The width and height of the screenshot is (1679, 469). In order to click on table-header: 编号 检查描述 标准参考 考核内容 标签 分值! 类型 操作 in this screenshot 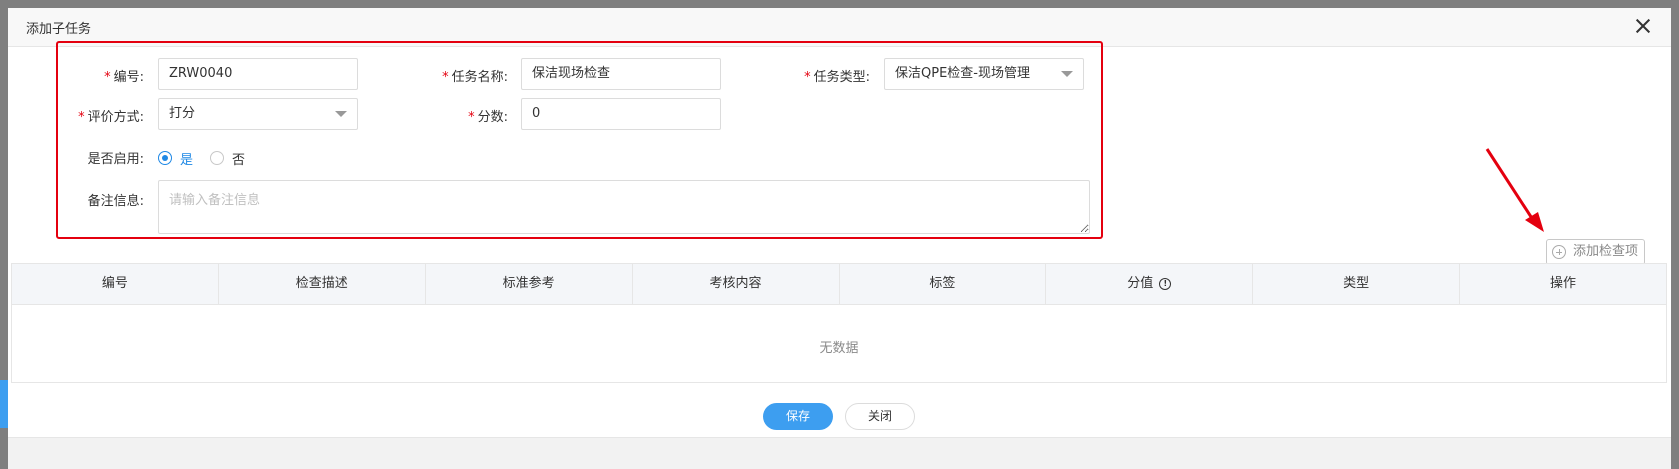, I will do `click(839, 284)`.